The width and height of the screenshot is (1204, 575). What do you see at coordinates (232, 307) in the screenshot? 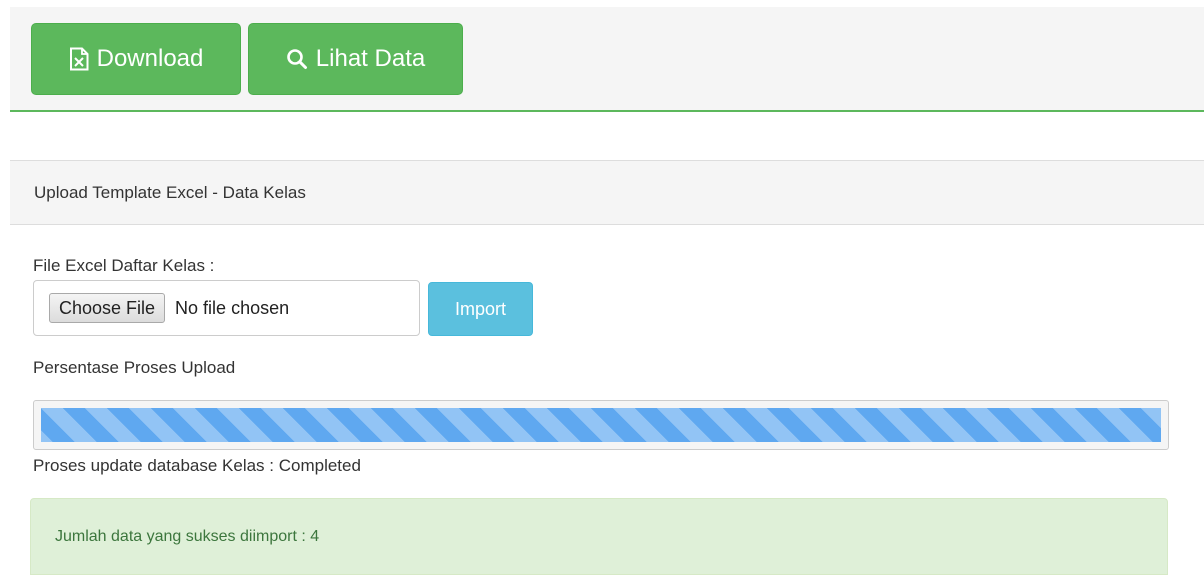
I see `file-status: No file chosen` at bounding box center [232, 307].